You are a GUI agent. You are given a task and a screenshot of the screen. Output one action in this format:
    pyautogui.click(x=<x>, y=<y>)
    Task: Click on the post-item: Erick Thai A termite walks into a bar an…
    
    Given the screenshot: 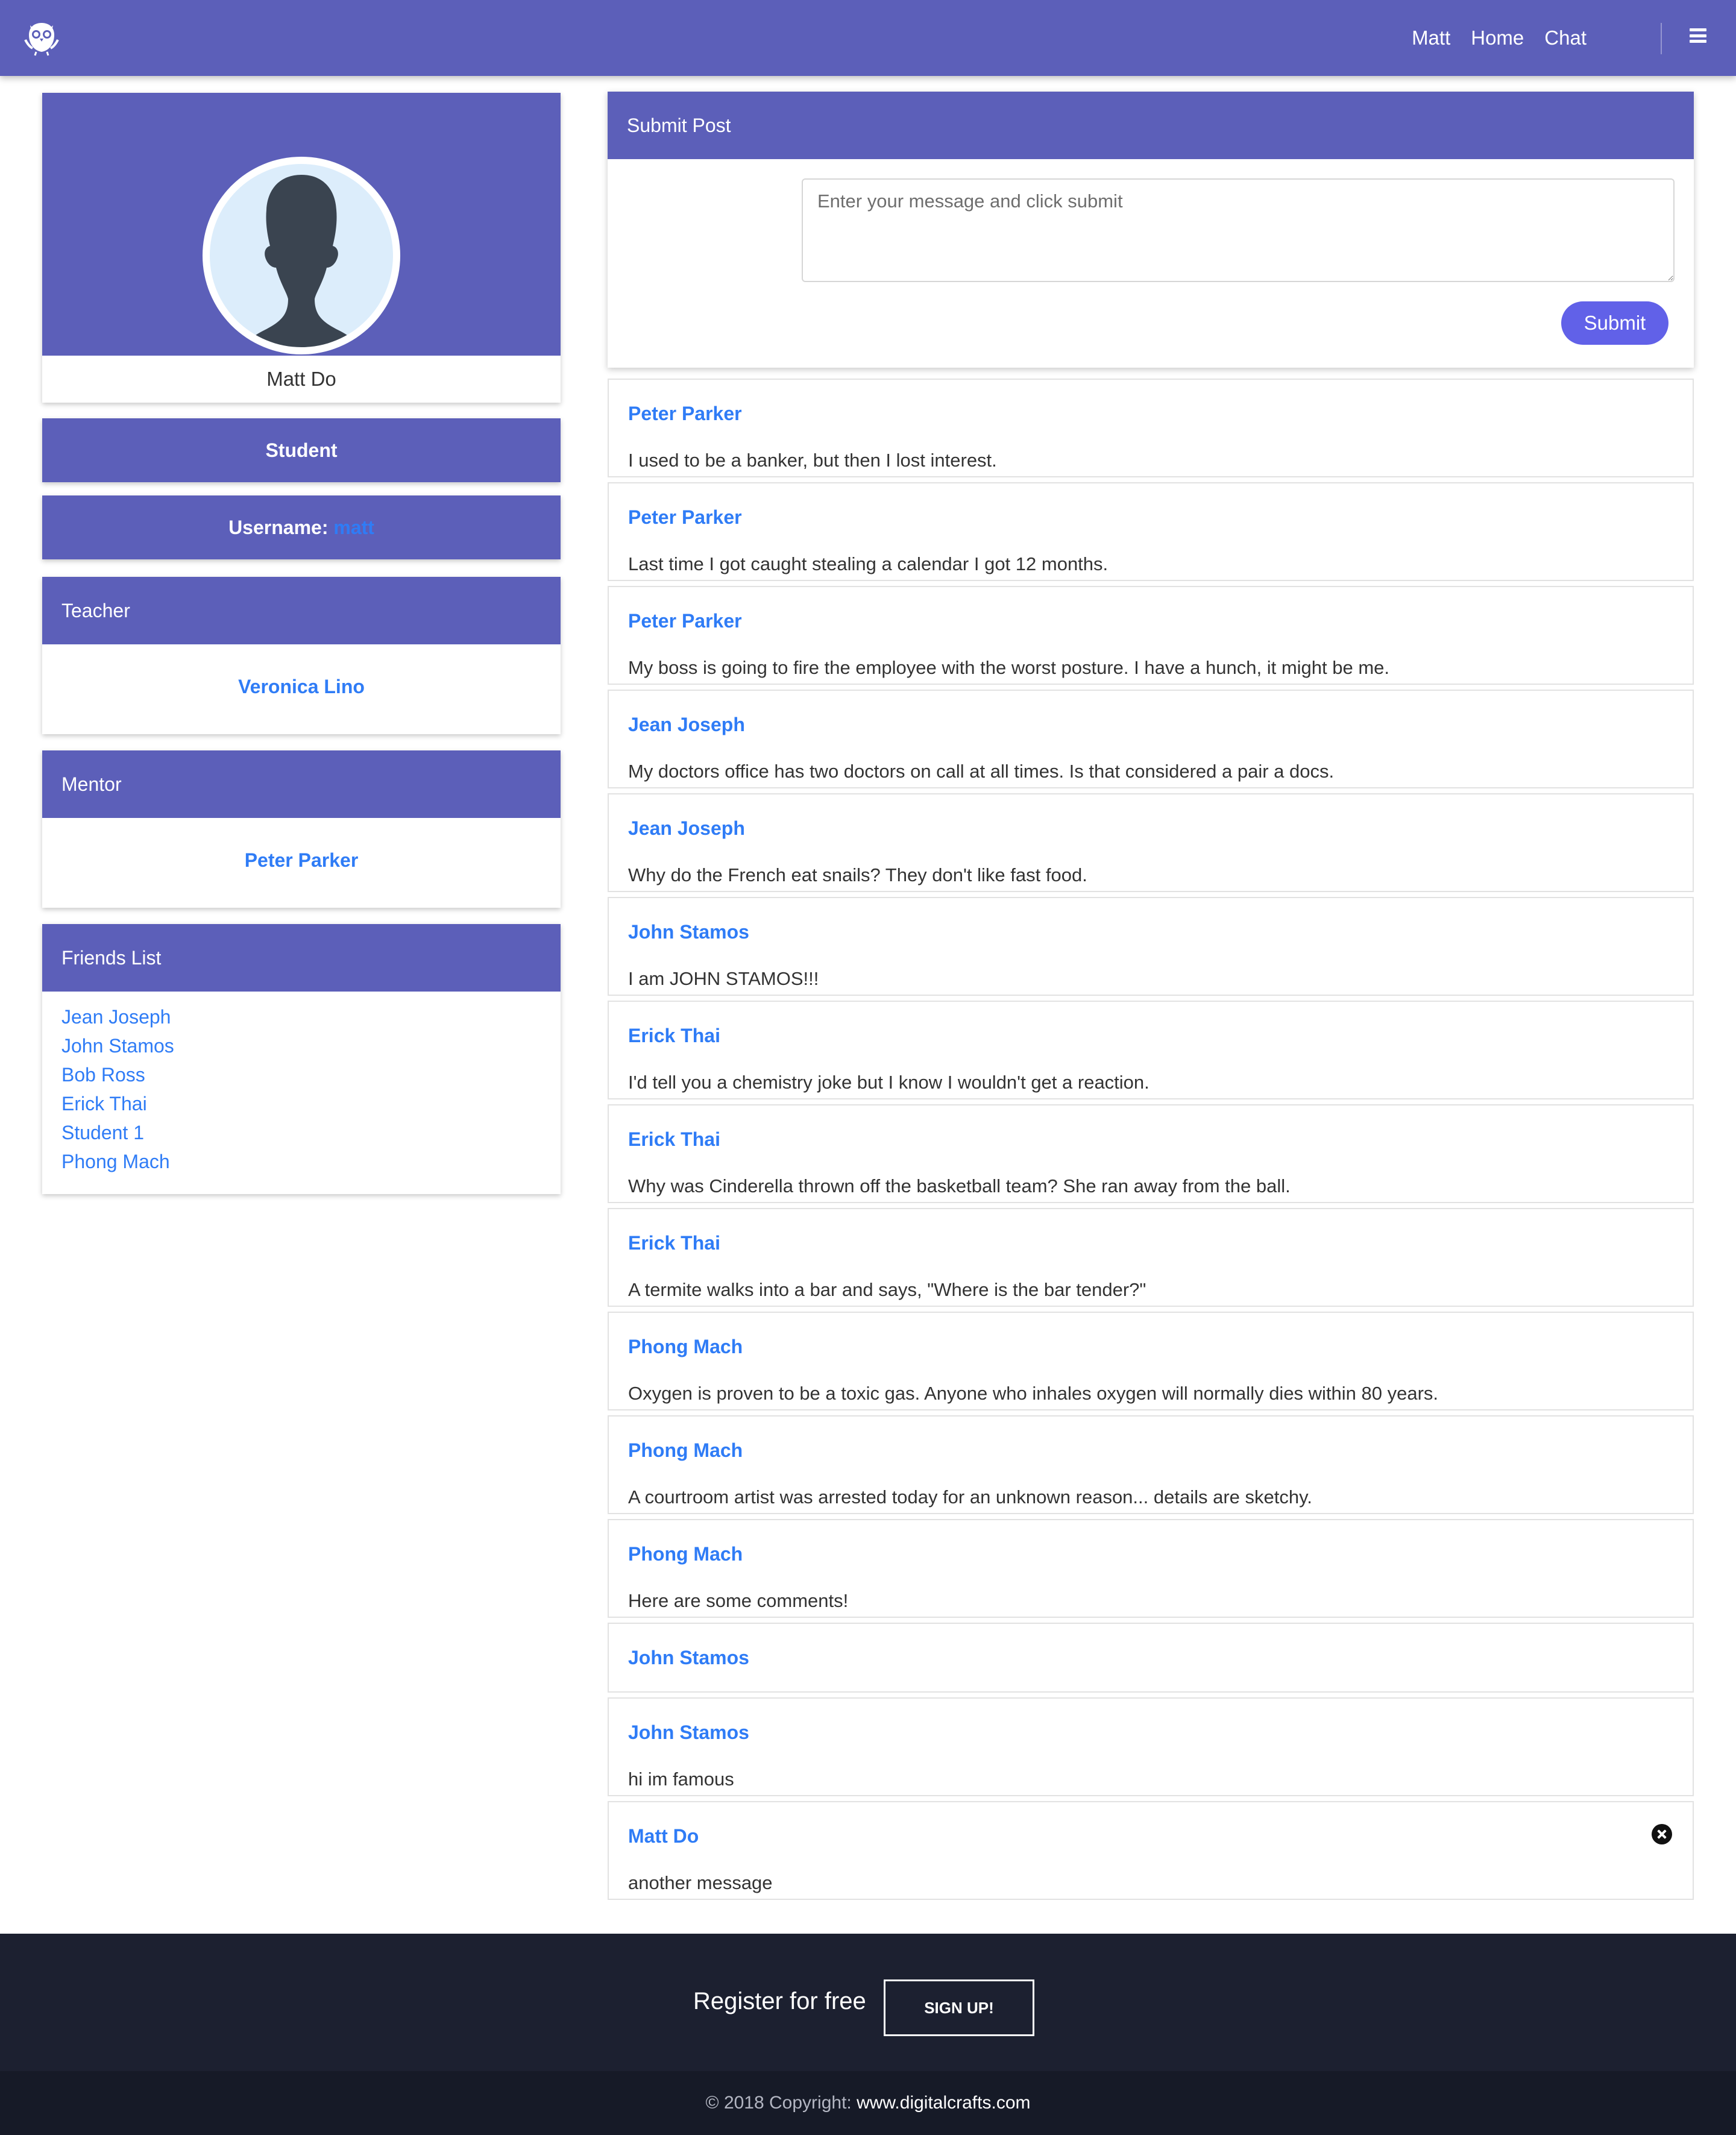 What is the action you would take?
    pyautogui.click(x=1151, y=1257)
    